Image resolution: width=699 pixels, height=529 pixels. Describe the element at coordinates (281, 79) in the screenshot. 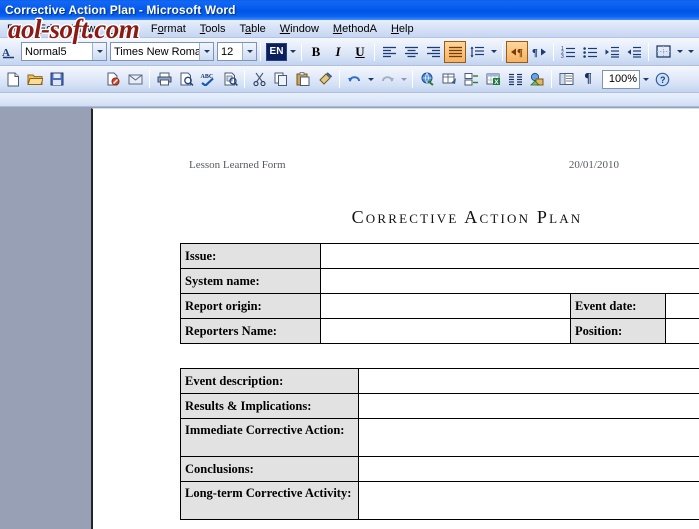

I see `copy-icon` at that location.